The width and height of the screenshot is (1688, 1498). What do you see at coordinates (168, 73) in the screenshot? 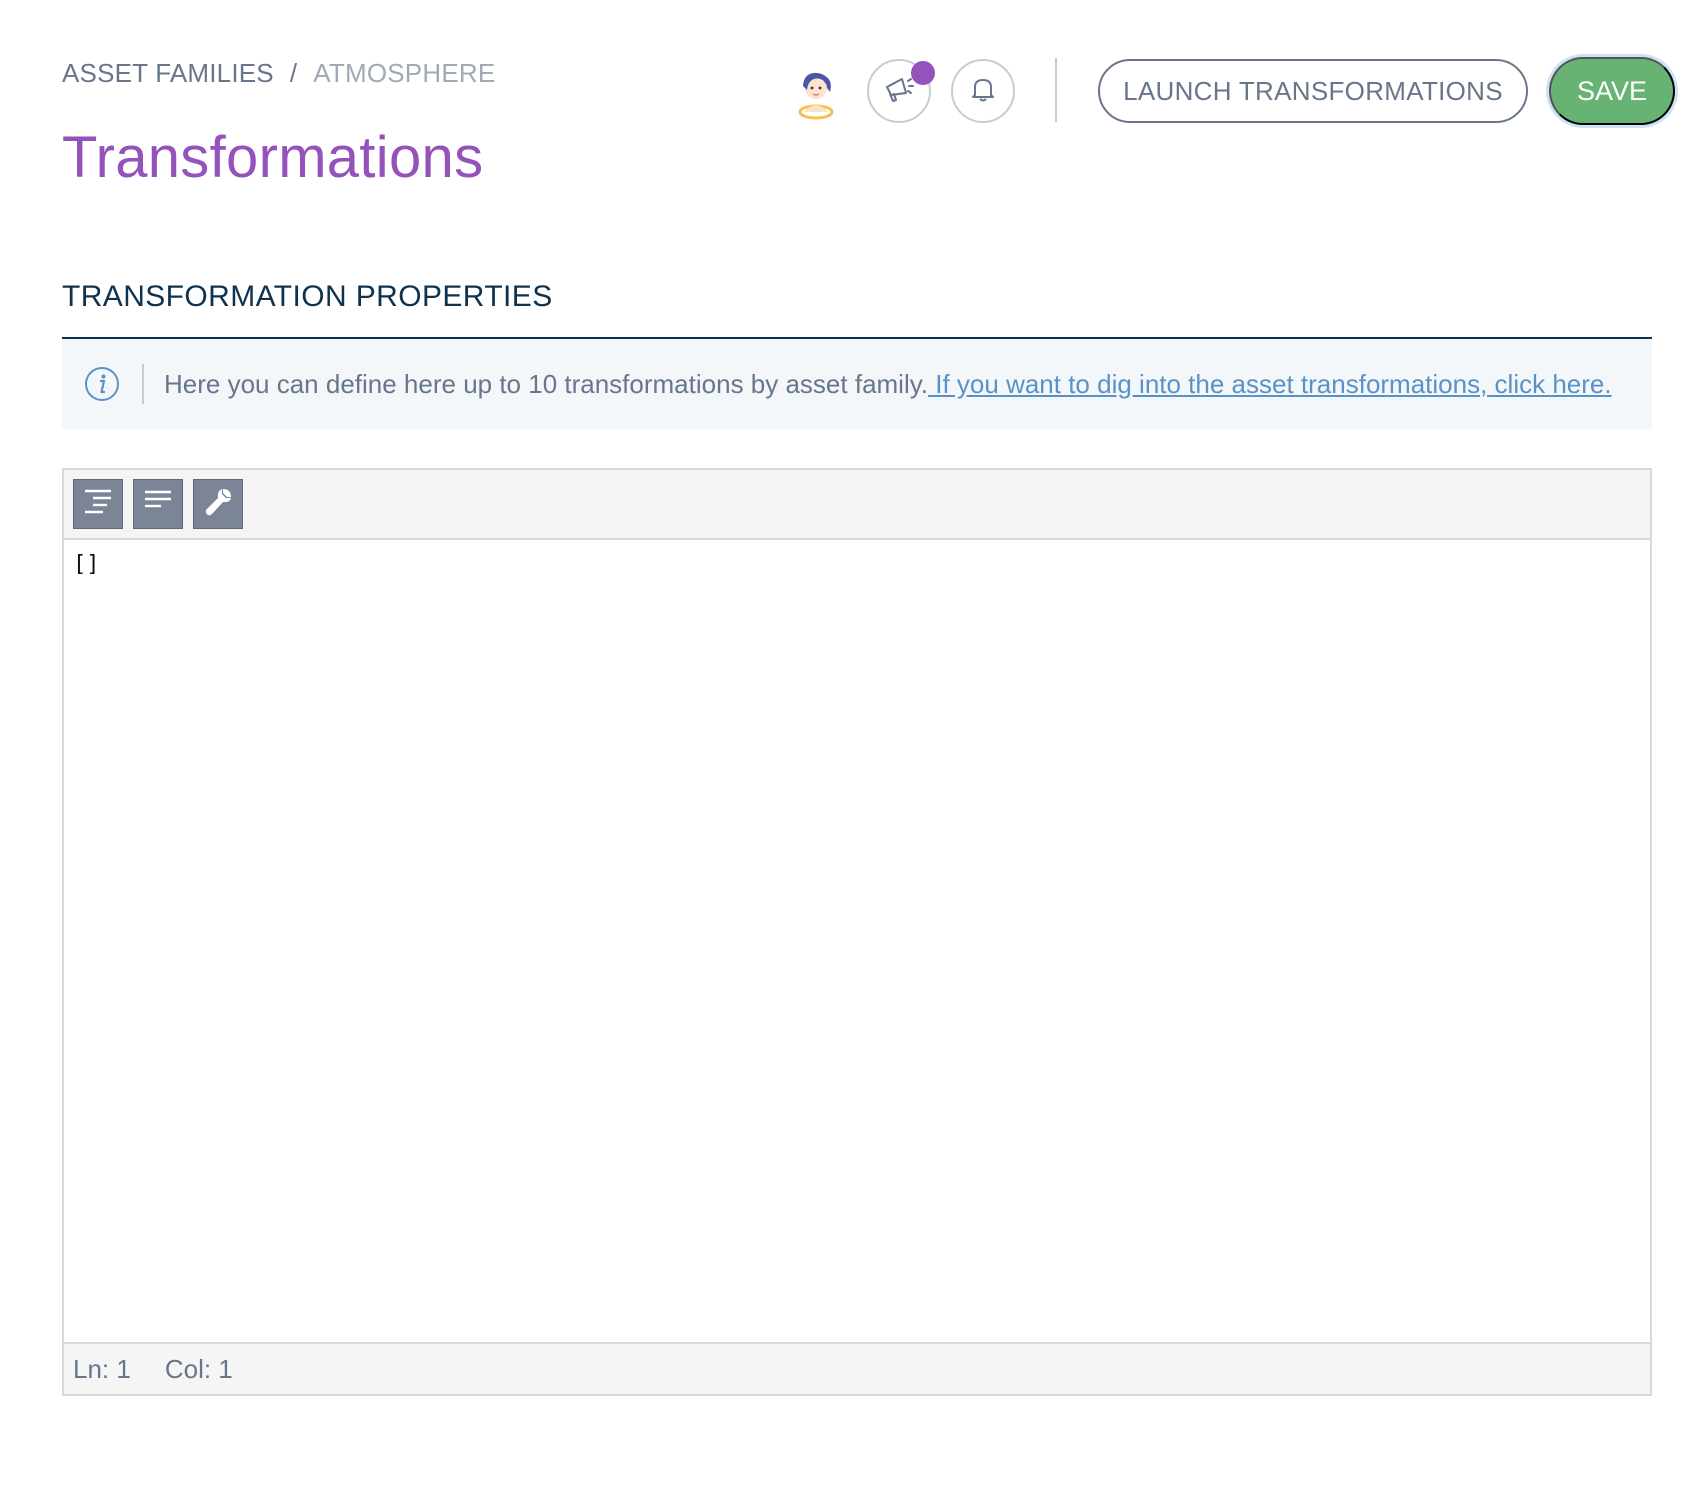
I see `breadcrumb-asset-families: ASSET FAMILIES` at bounding box center [168, 73].